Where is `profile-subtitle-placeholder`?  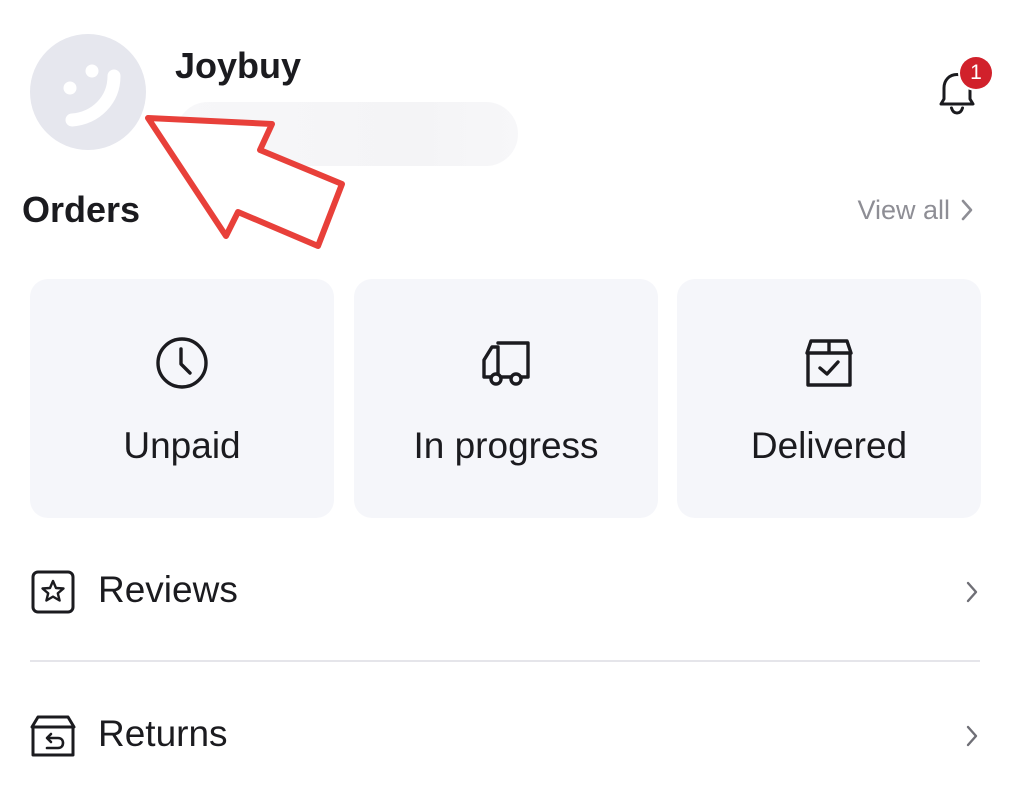
profile-subtitle-placeholder is located at coordinates (347, 134).